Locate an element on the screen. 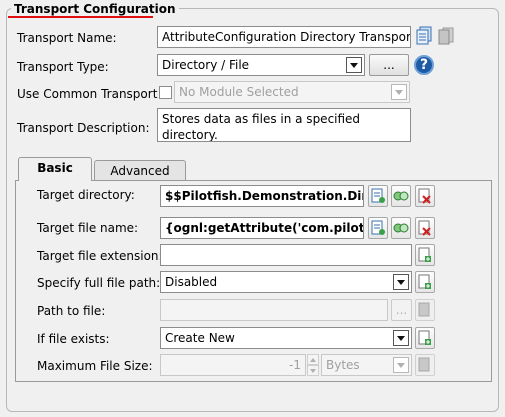 The image size is (505, 417). max-file-size-label: Maximum File Size: is located at coordinates (95, 366).